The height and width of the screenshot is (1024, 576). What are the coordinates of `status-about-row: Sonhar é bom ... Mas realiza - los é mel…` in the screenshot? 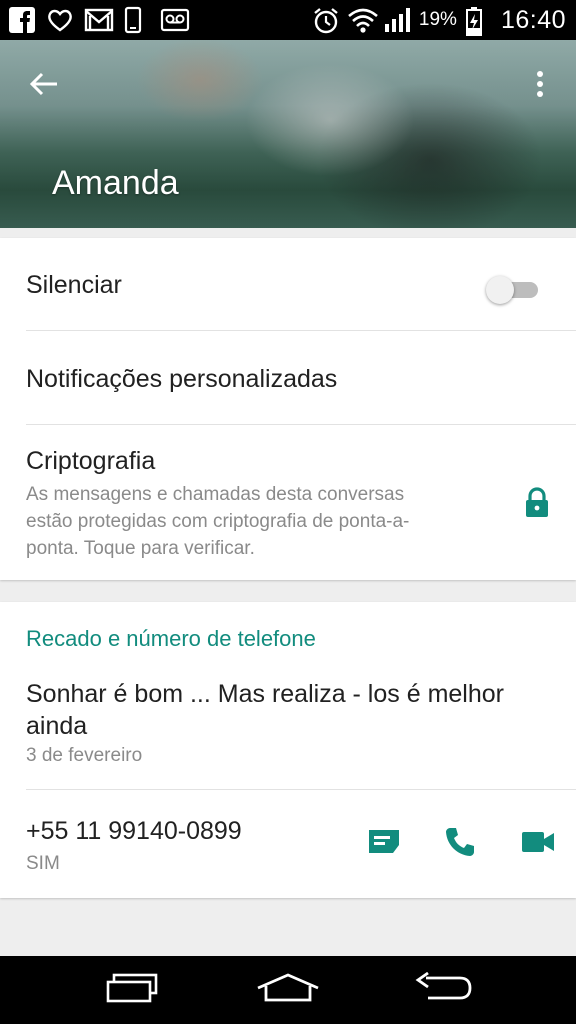 It's located at (301, 730).